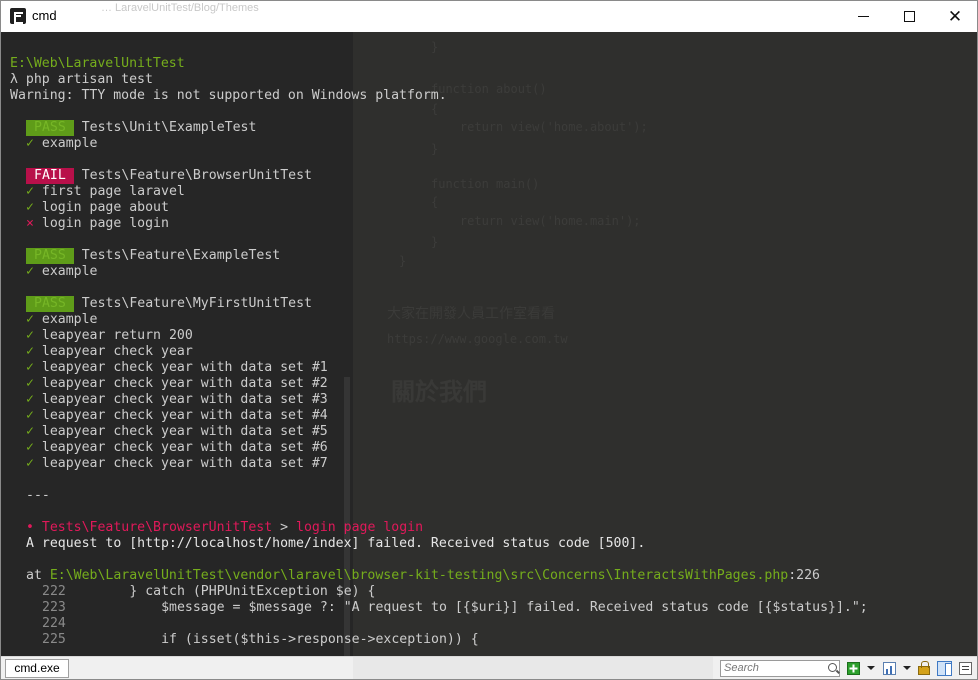 The width and height of the screenshot is (978, 680). I want to click on maximize-icon, so click(909, 16).